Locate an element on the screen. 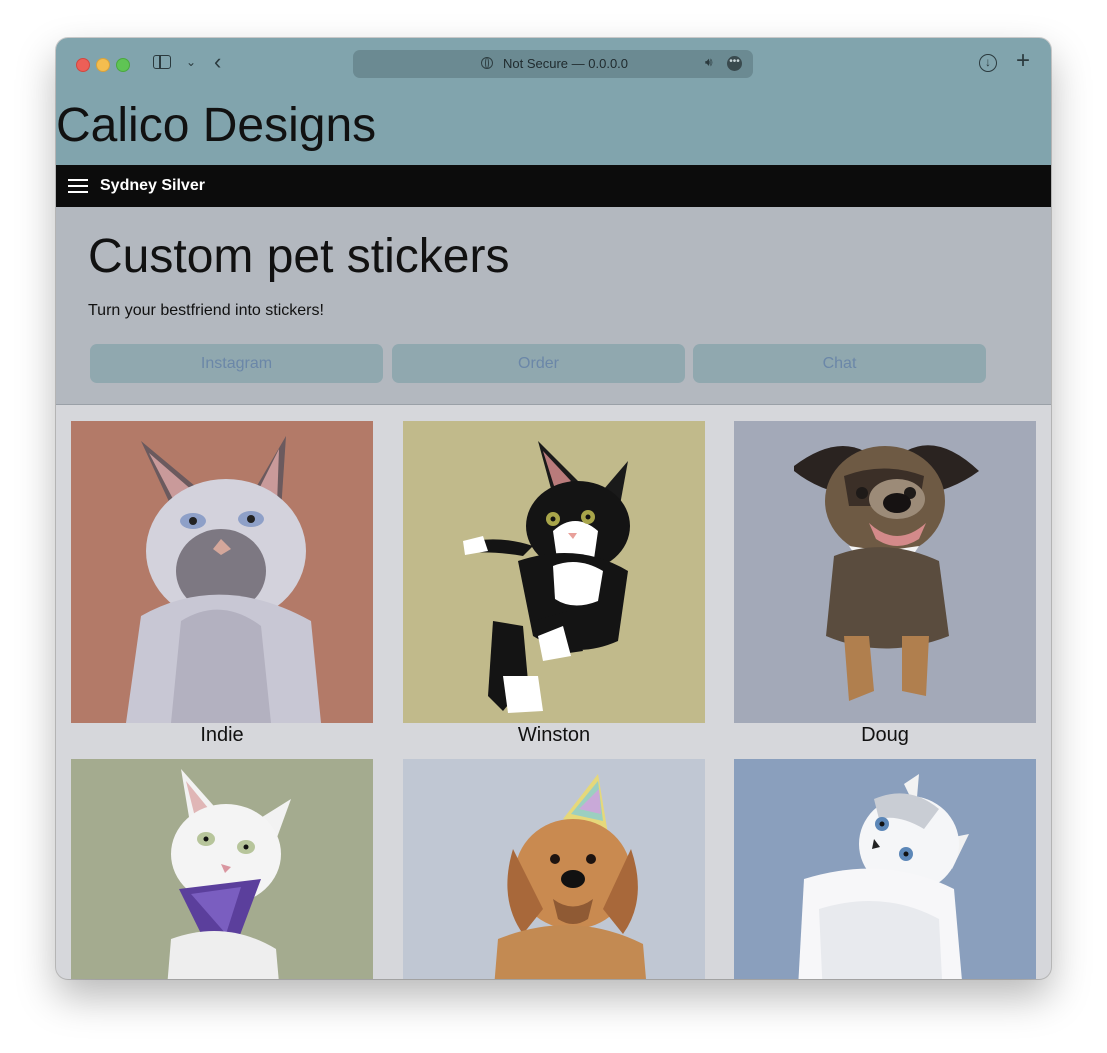 Image resolution: width=1107 pixels, height=1053 pixels. siamese-cat-illustration is located at coordinates (222, 572).